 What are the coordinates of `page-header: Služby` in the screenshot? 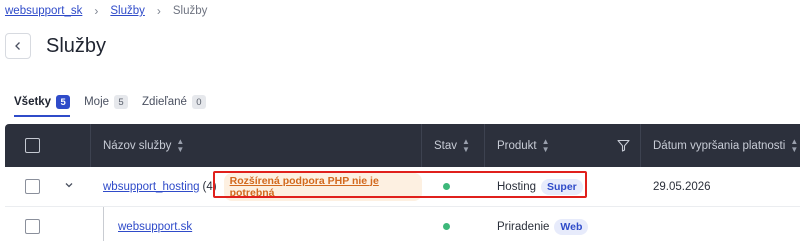 It's located at (55, 46).